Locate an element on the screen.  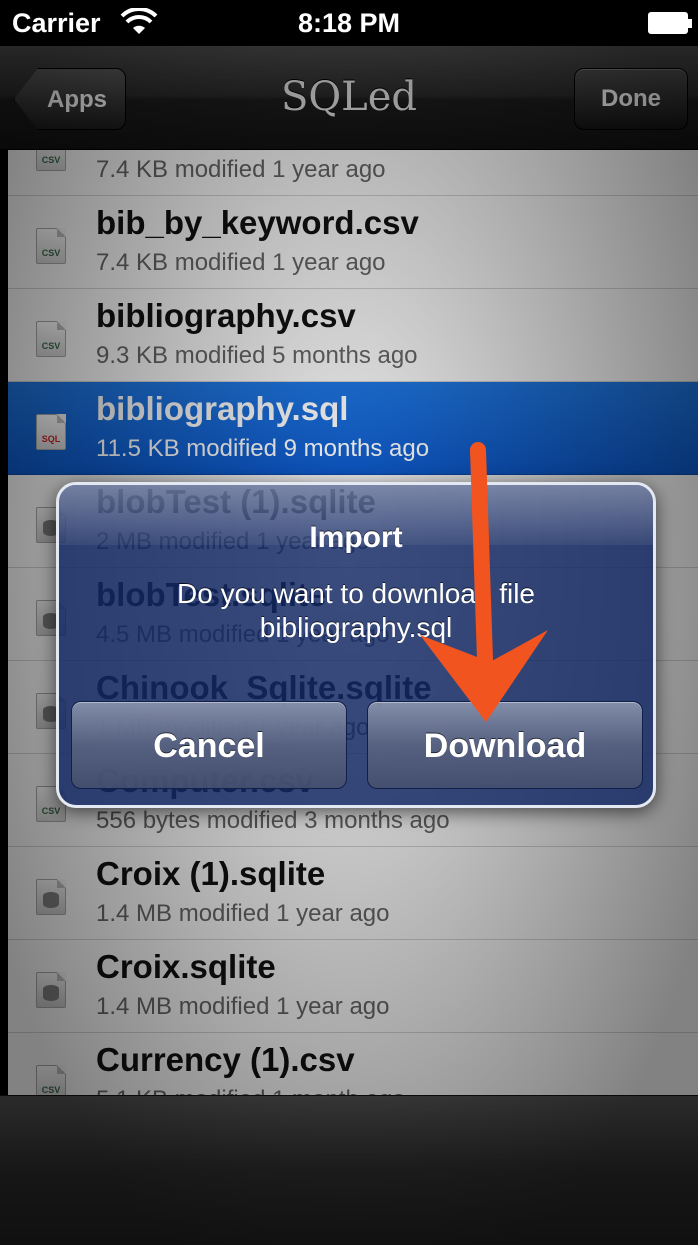
battery-icon is located at coordinates (670, 23).